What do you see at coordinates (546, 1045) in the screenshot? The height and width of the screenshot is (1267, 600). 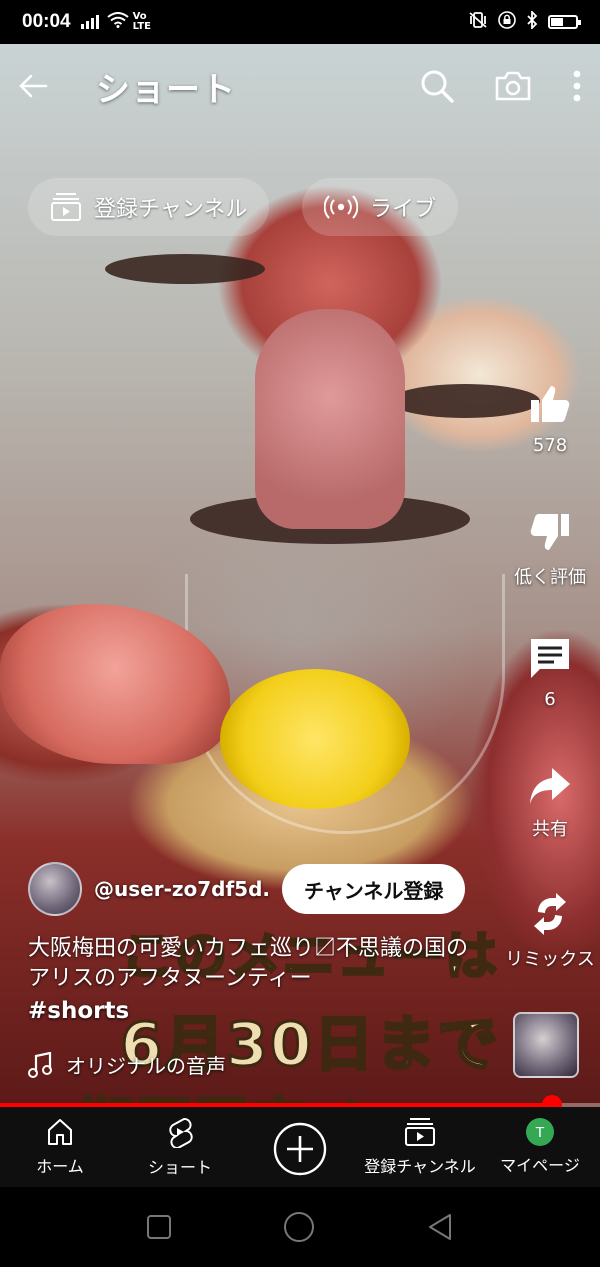 I see `sound-thumbnail` at bounding box center [546, 1045].